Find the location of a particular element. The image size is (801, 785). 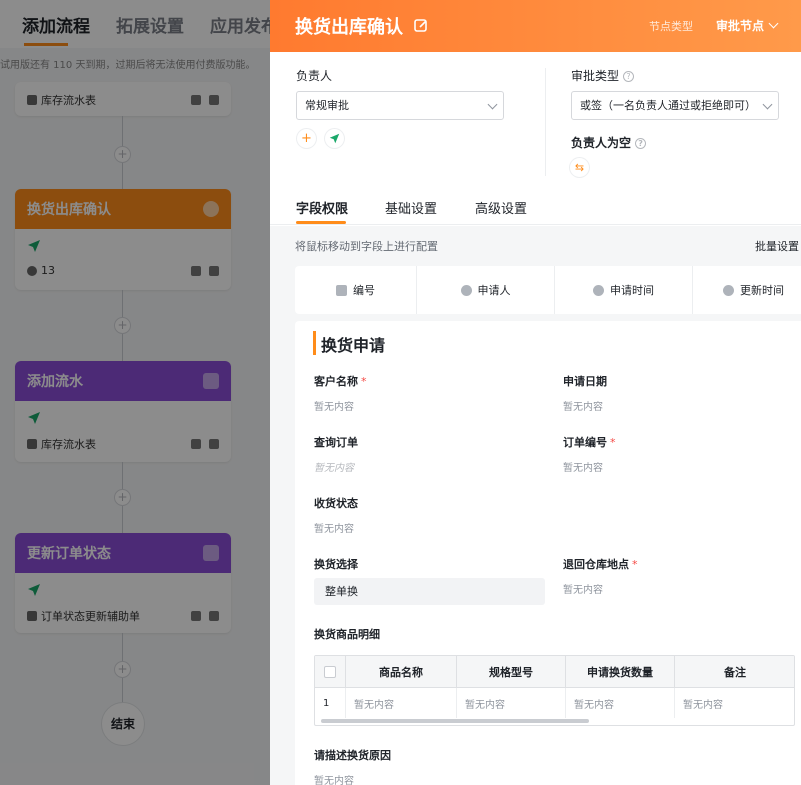

field-receive-status-value: 暂无内容 is located at coordinates (334, 529).